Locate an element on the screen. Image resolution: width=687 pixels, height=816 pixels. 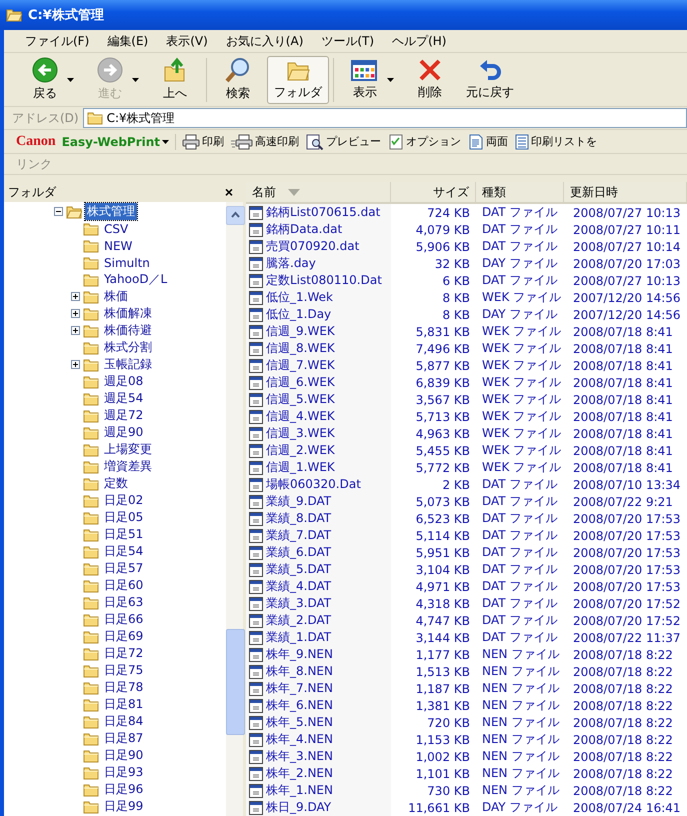
tree-item: 日足93 is located at coordinates (124, 772).